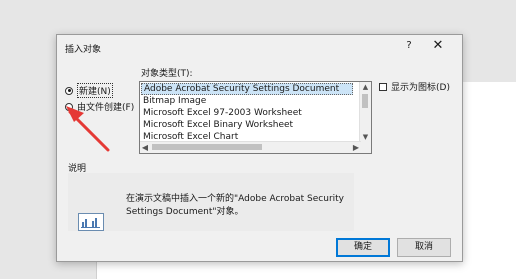  I want to click on radio-create-from-file-indicator, so click(69, 106).